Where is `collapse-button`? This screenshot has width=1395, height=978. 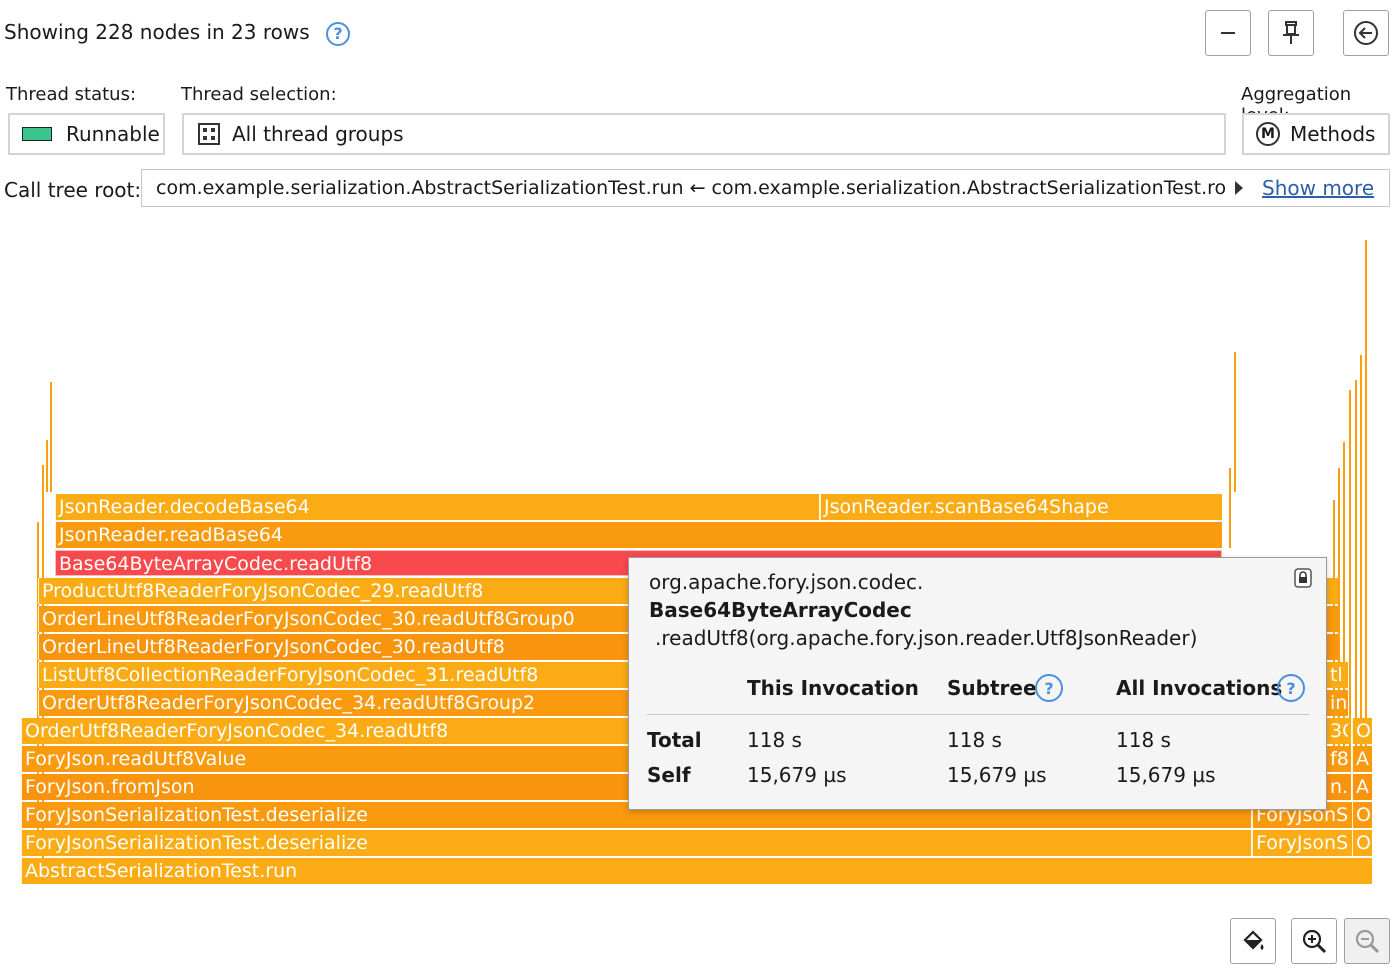 collapse-button is located at coordinates (1228, 33).